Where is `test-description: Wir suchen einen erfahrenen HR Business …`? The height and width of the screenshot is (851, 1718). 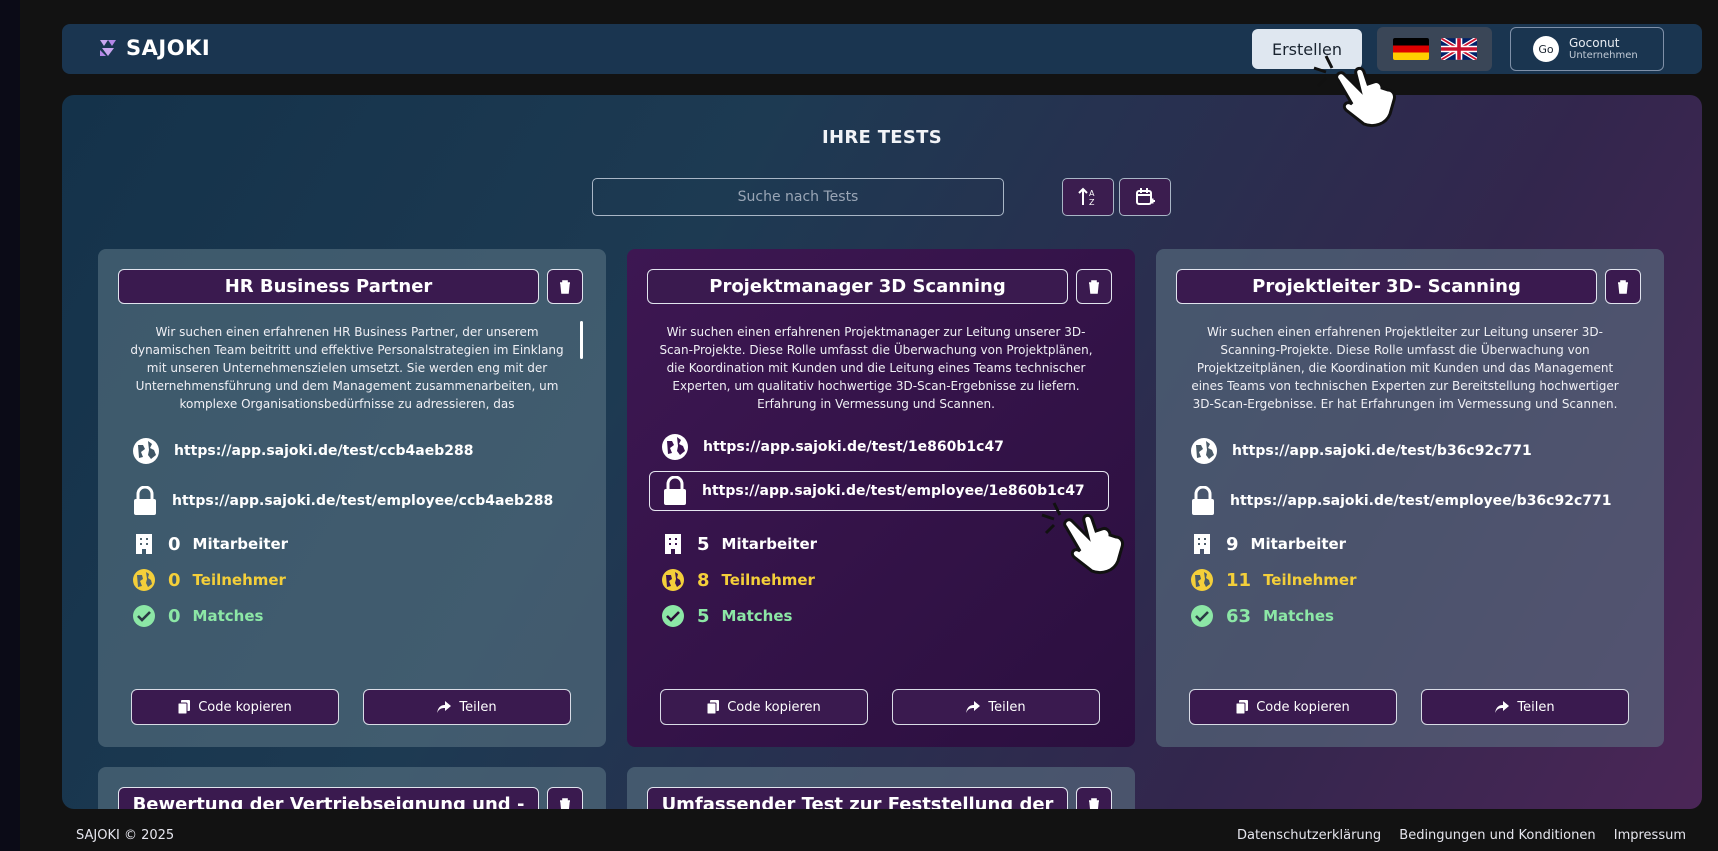
test-description: Wir suchen einen erfahrenen HR Business … is located at coordinates (347, 368).